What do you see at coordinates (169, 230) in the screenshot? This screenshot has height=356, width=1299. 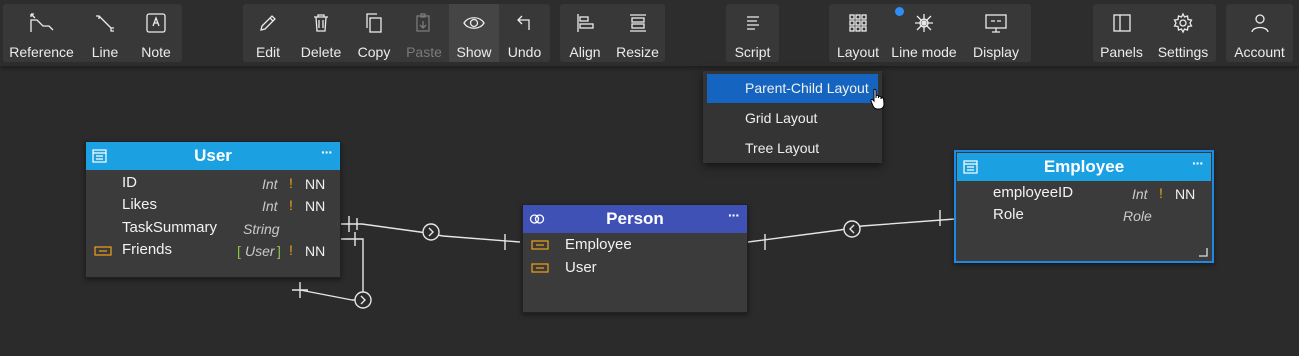 I see `field-name: TaskSummary` at bounding box center [169, 230].